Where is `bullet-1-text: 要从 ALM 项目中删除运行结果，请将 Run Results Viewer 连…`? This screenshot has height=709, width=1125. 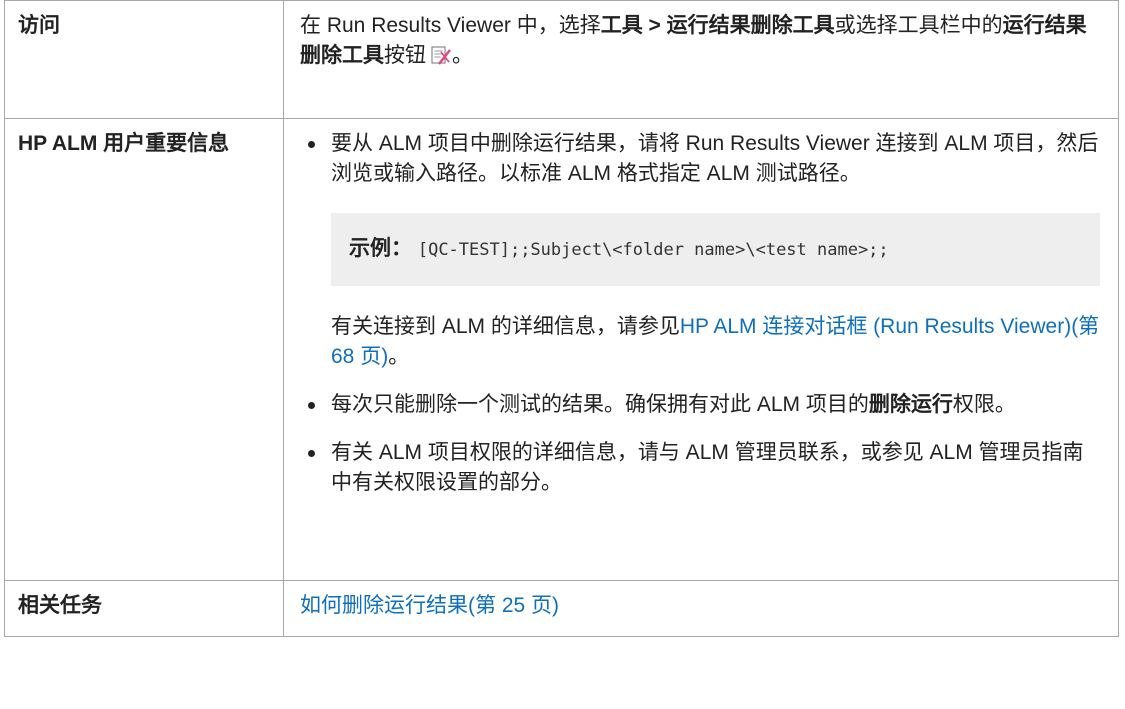 bullet-1-text: 要从 ALM 项目中删除运行结果，请将 Run Results Viewer 连… is located at coordinates (715, 158).